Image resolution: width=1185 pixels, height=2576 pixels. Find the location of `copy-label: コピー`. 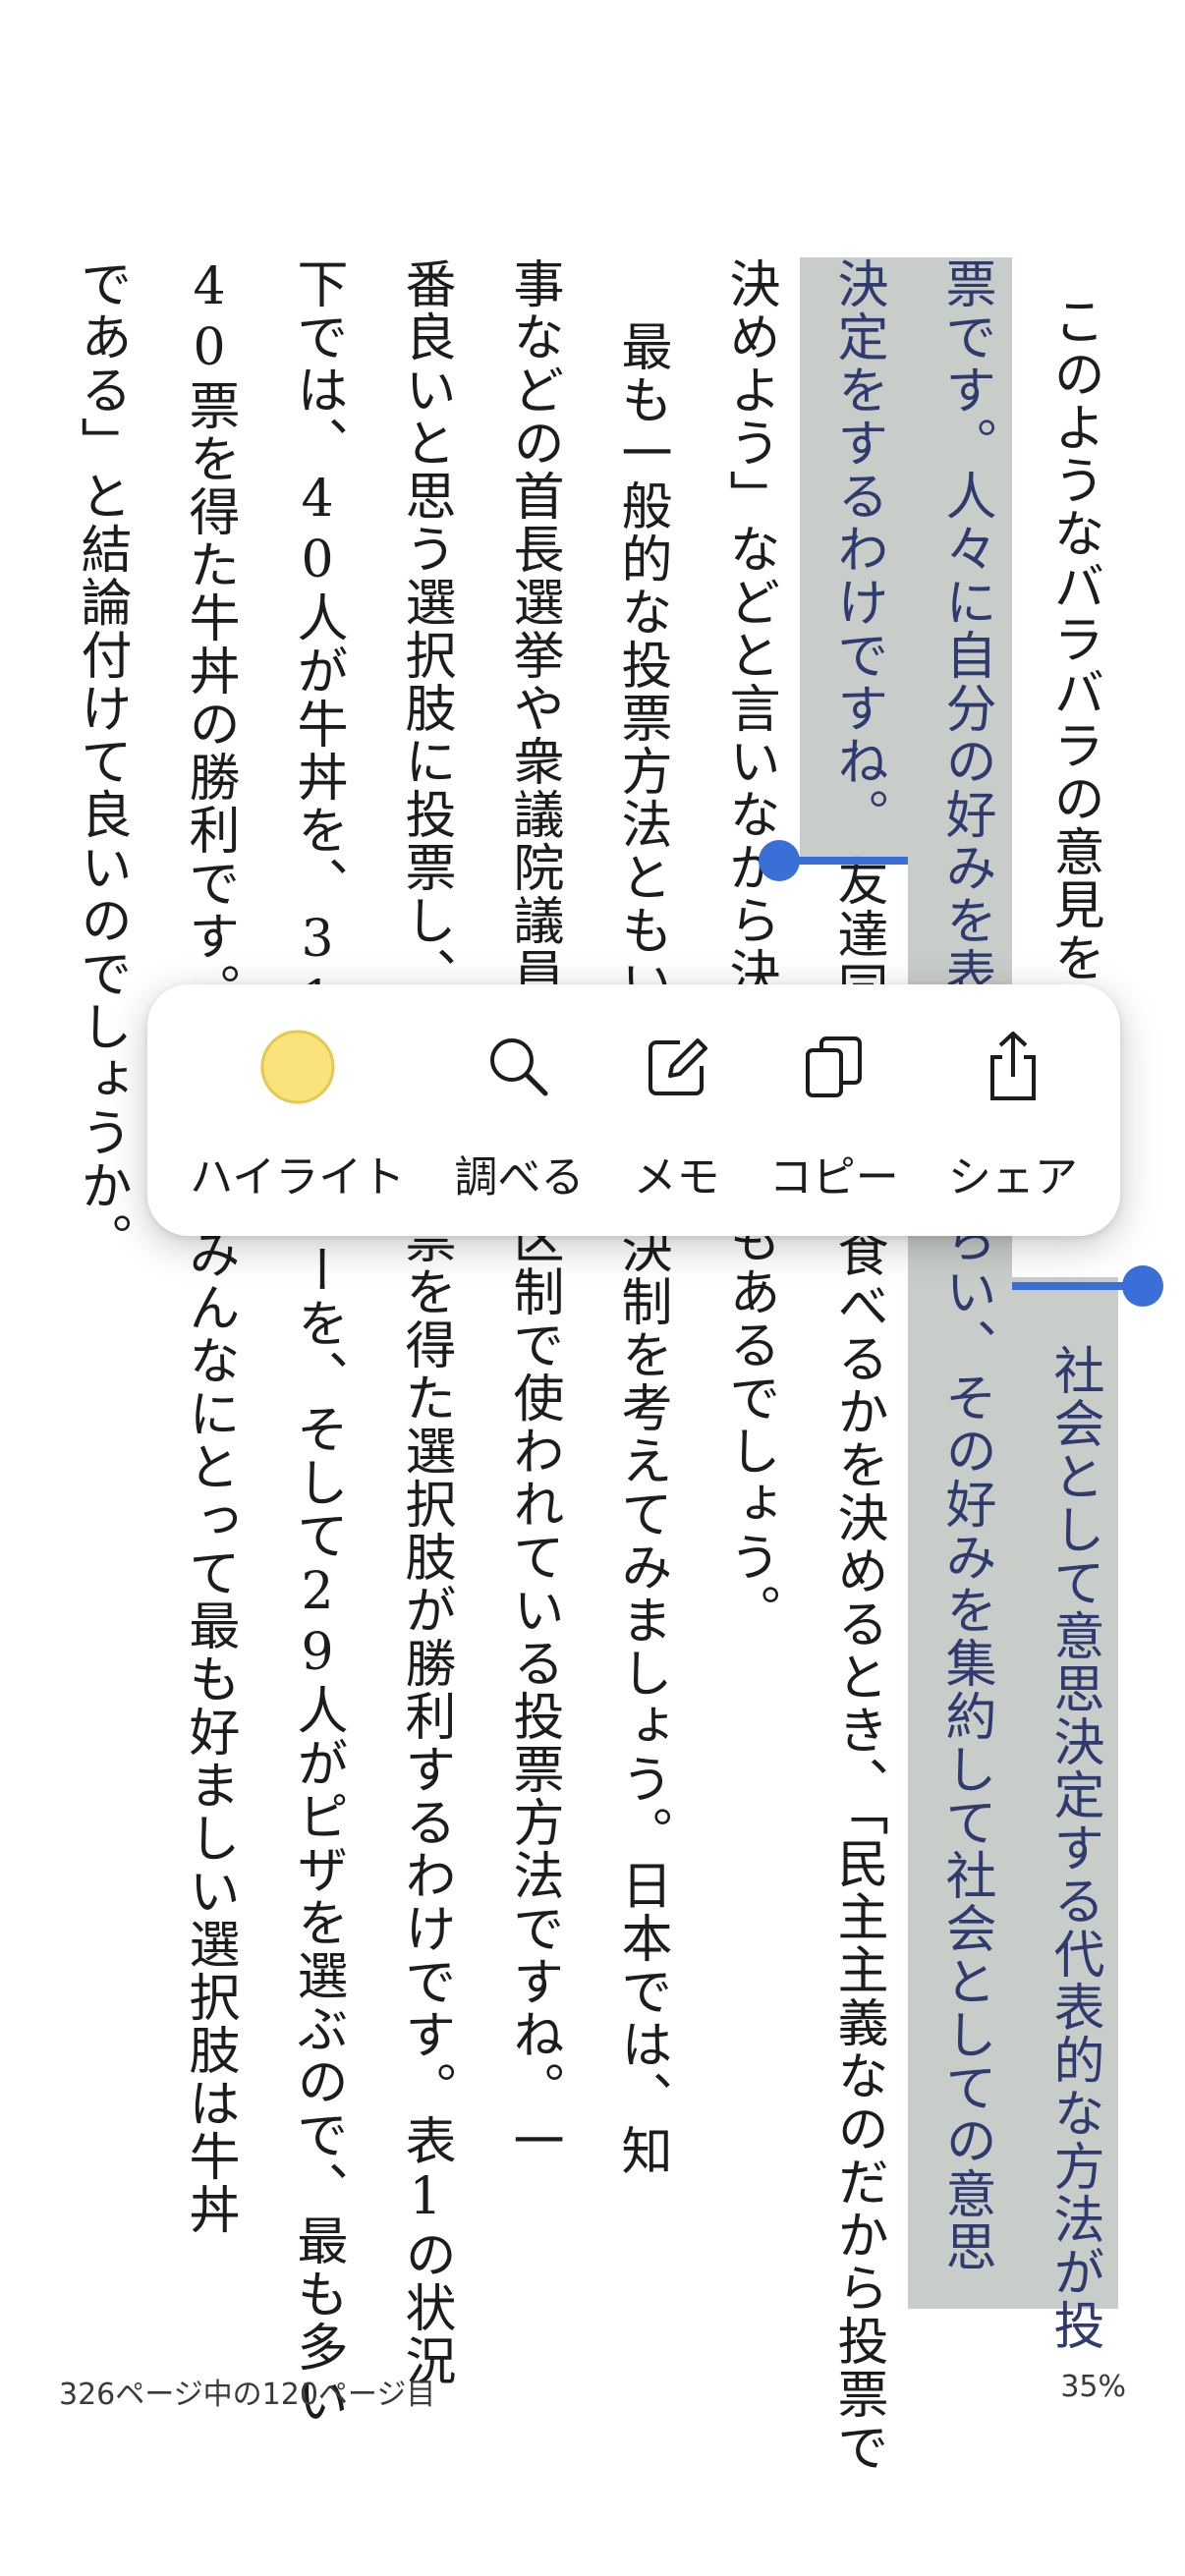

copy-label: コピー is located at coordinates (834, 1177).